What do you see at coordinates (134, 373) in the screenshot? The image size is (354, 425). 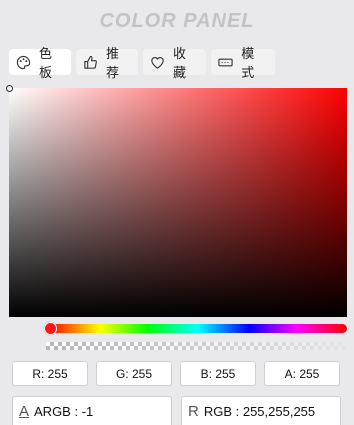 I see `green-channel-field: G: 255` at bounding box center [134, 373].